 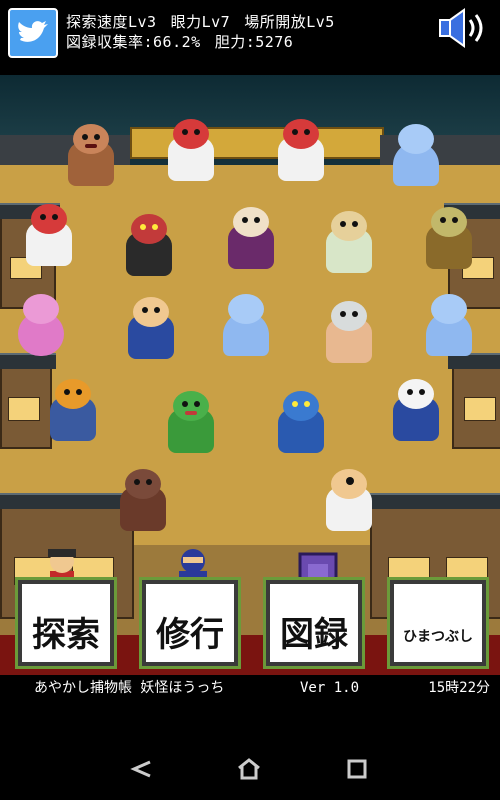 I want to click on android-navigation-bar, so click(x=250, y=769).